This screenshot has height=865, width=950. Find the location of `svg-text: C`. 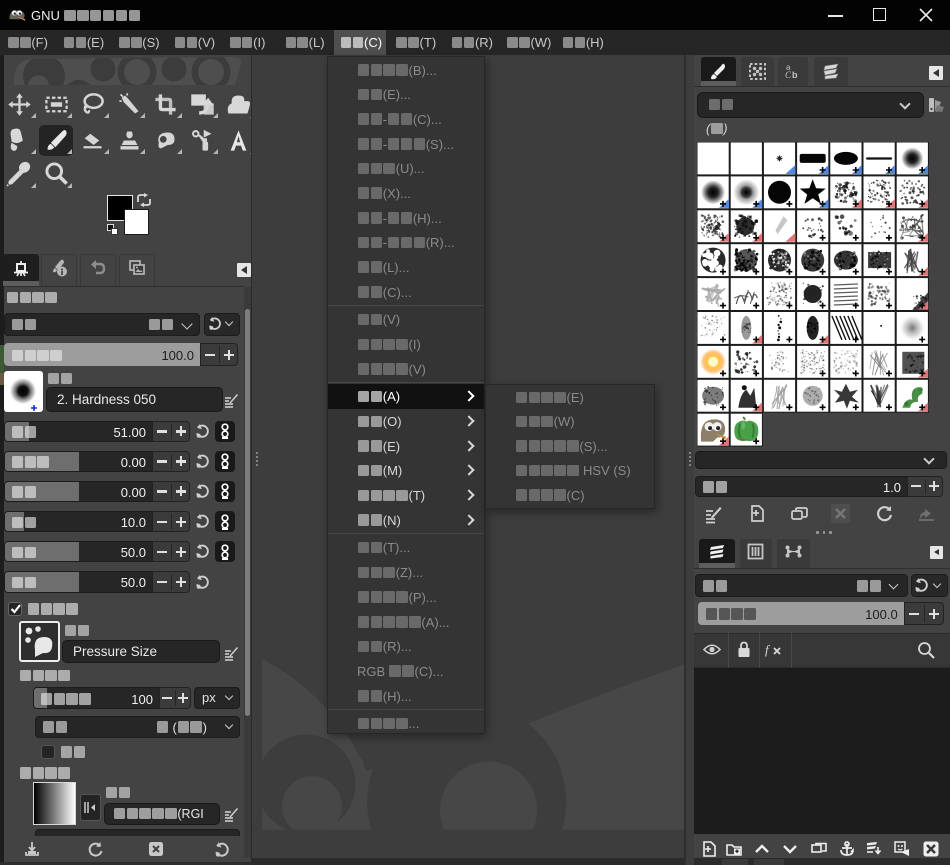

svg-text: C is located at coordinates (788, 75).